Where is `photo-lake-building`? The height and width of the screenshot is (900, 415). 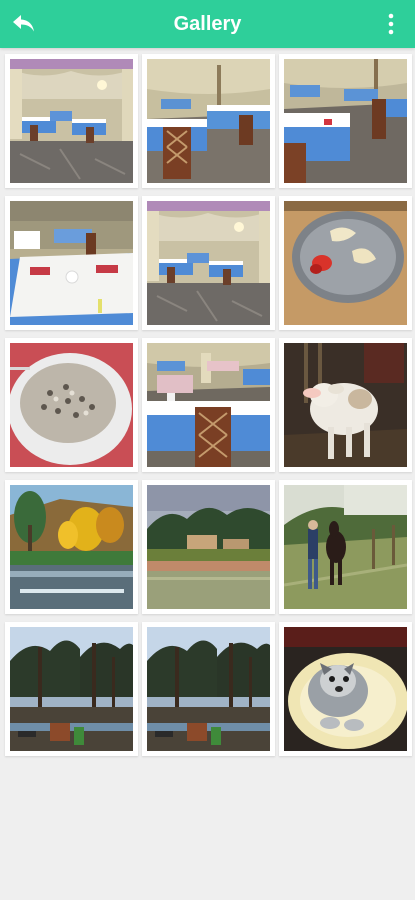 photo-lake-building is located at coordinates (208, 547).